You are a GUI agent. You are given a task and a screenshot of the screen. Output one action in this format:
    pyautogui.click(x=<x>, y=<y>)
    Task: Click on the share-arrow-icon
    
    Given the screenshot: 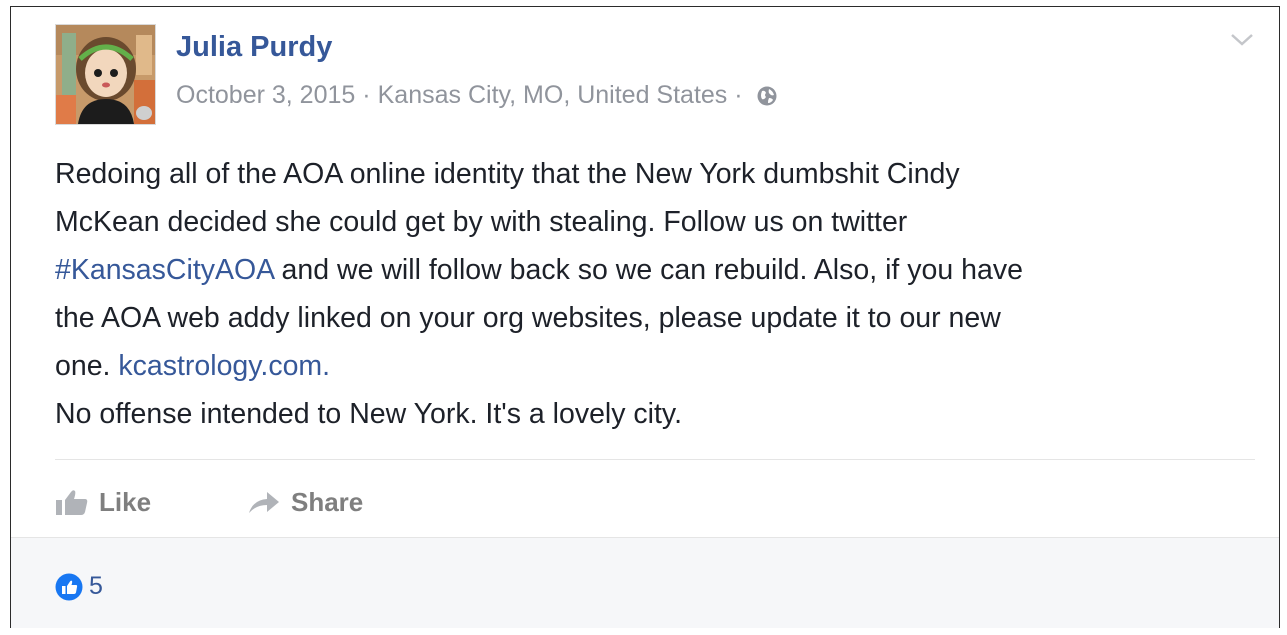 What is the action you would take?
    pyautogui.click(x=264, y=502)
    